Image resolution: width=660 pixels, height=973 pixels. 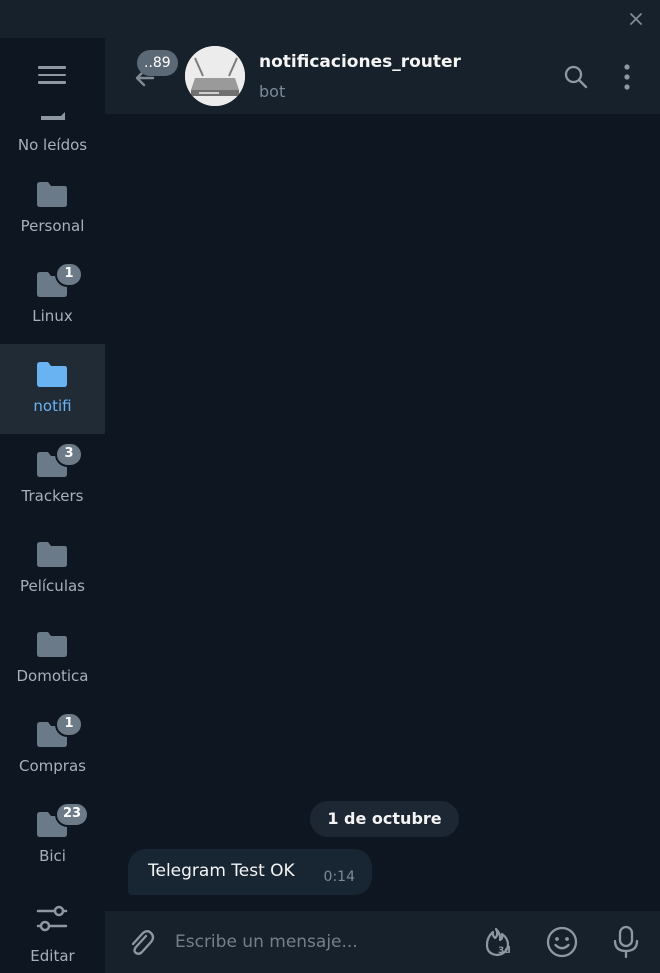 I want to click on chat-title: notificaciones_router, so click(x=360, y=62).